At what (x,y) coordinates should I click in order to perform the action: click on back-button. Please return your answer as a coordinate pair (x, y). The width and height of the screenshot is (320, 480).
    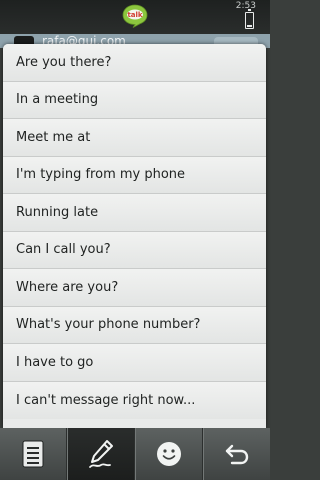
    Looking at the image, I should click on (236, 454).